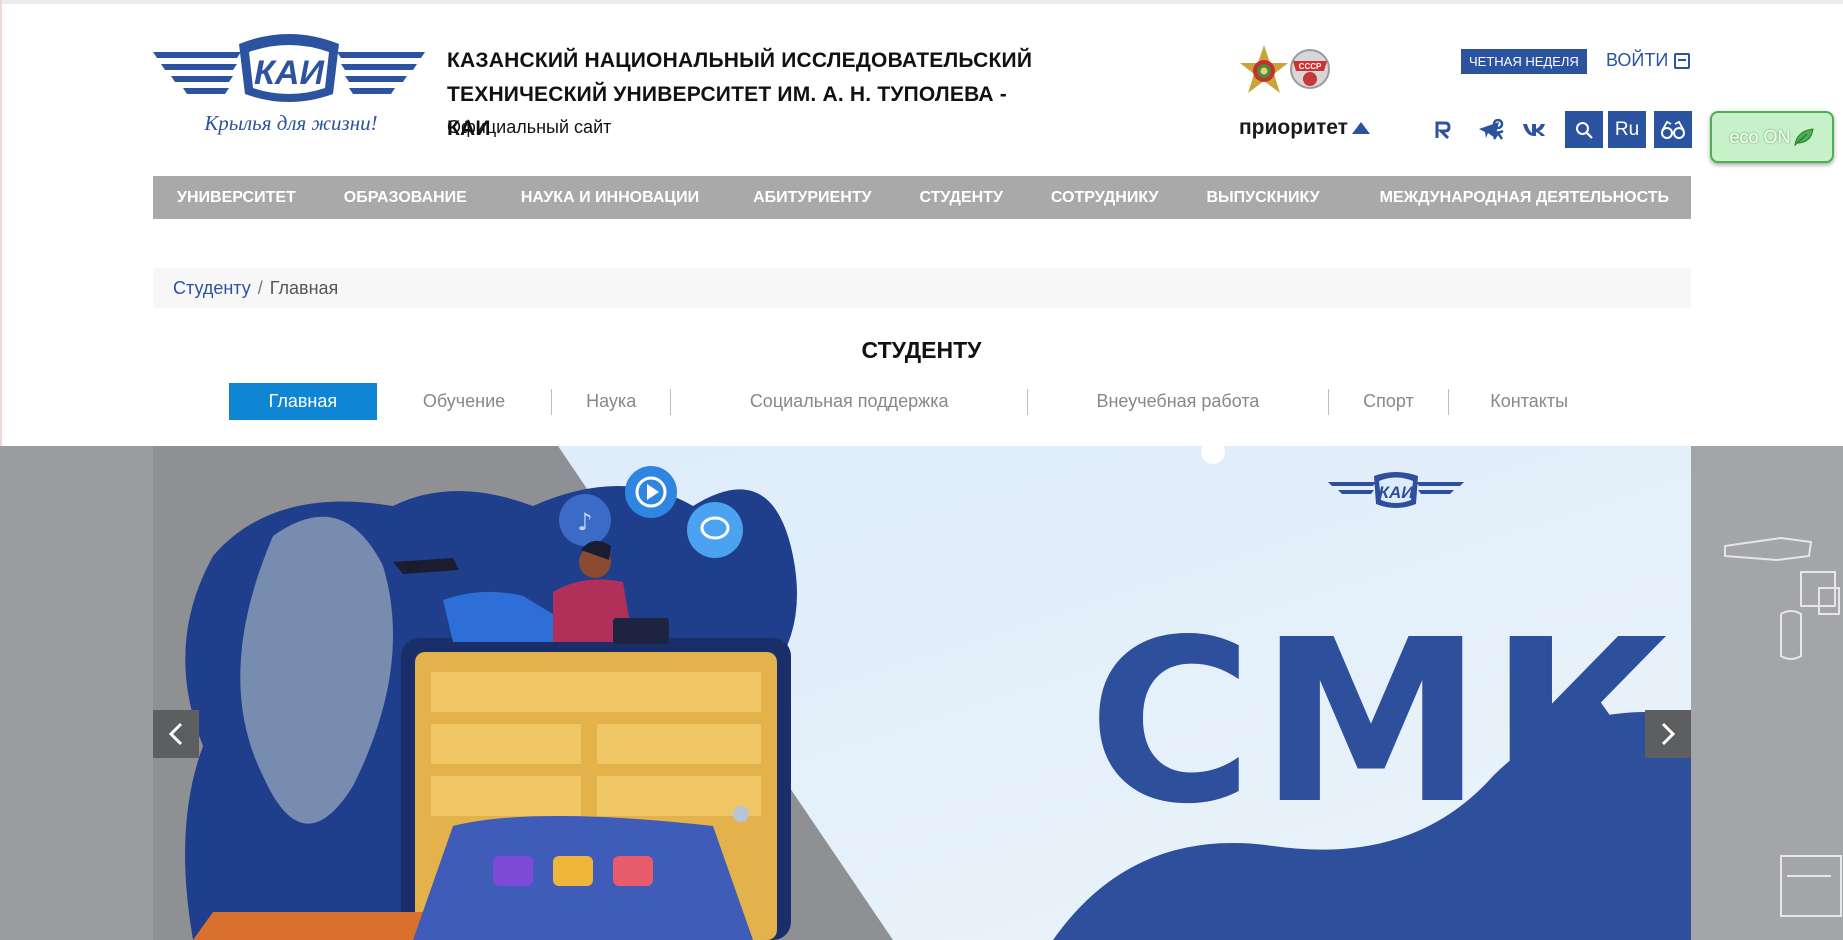  Describe the element at coordinates (1383, 723) in the screenshot. I see `slide-headline: СМК` at that location.